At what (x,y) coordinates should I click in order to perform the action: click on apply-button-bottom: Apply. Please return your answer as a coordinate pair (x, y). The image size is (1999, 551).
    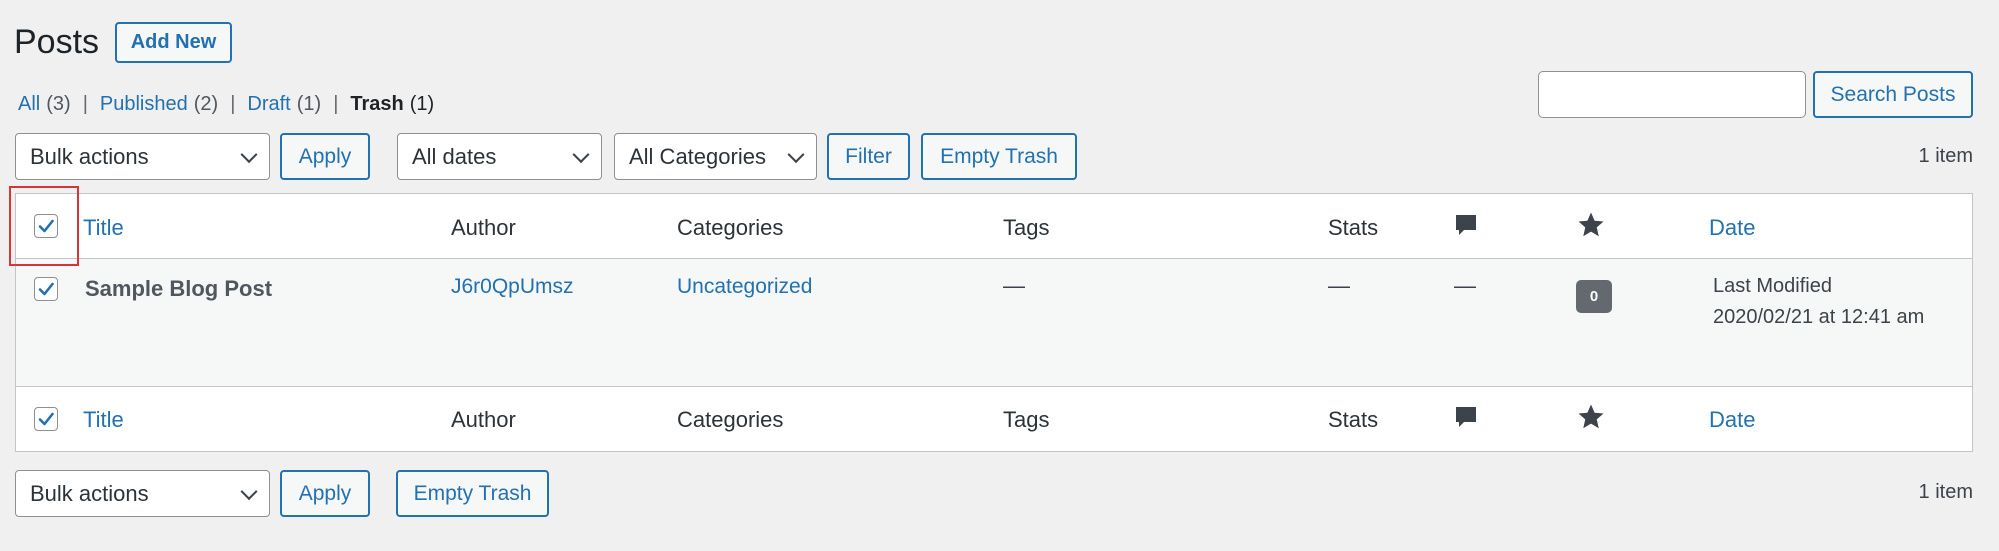
    Looking at the image, I should click on (325, 493).